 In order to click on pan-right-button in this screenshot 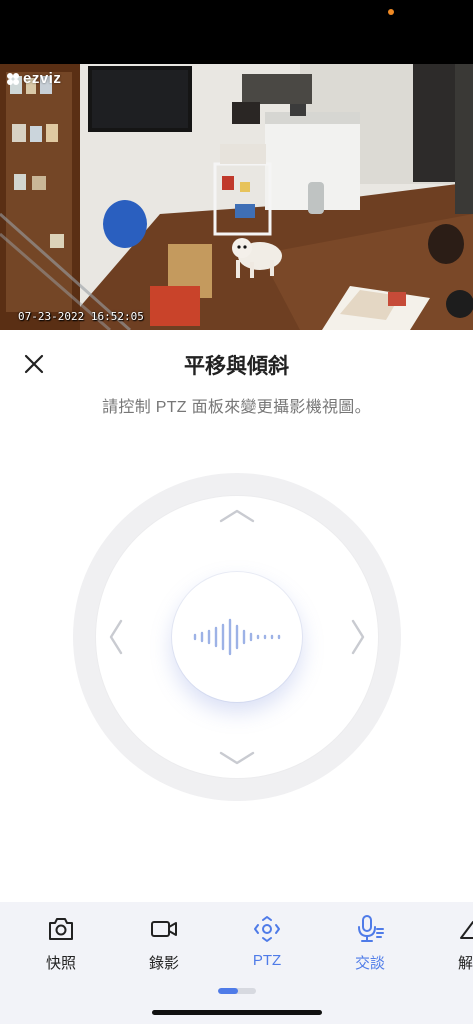, I will do `click(358, 637)`.